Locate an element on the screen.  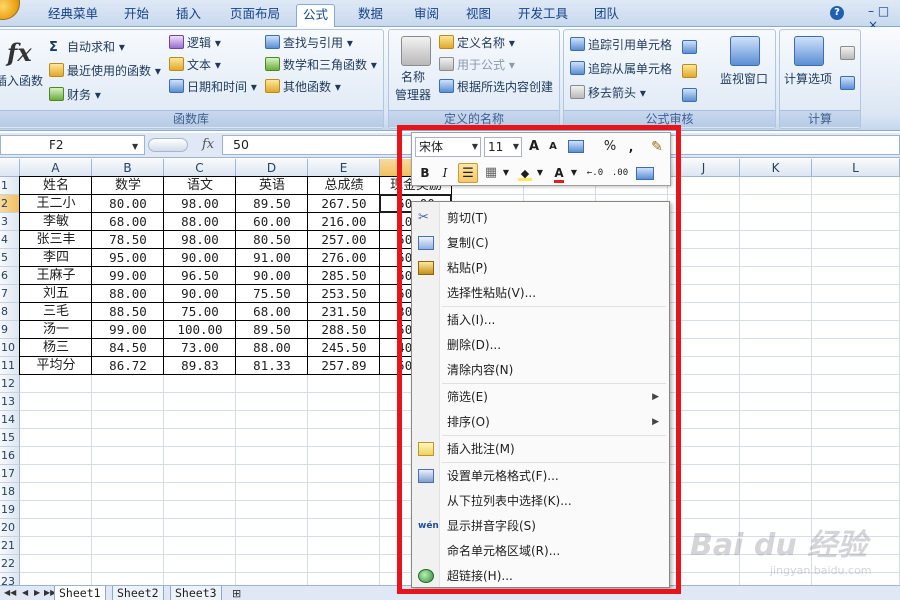
table-cell: 60.00 is located at coordinates (272, 222).